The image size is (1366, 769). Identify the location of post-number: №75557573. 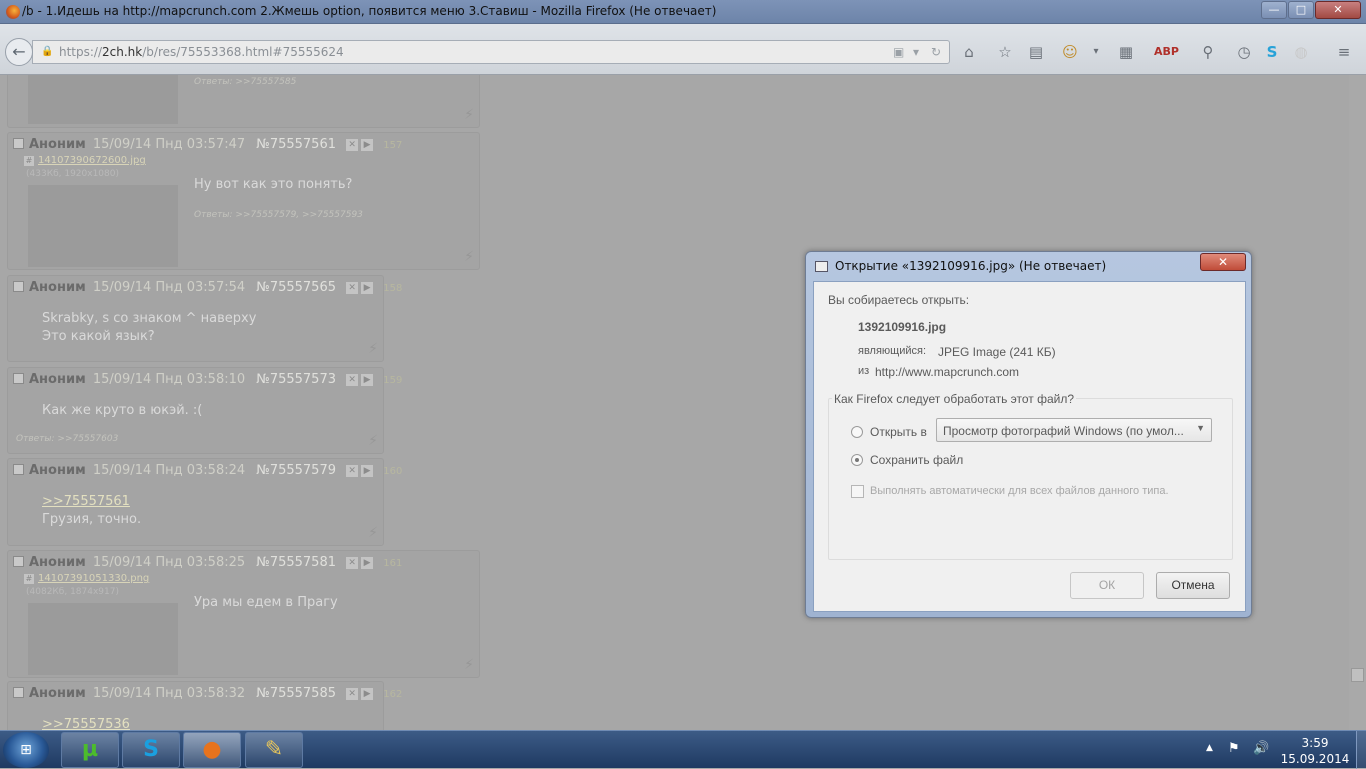
(296, 379).